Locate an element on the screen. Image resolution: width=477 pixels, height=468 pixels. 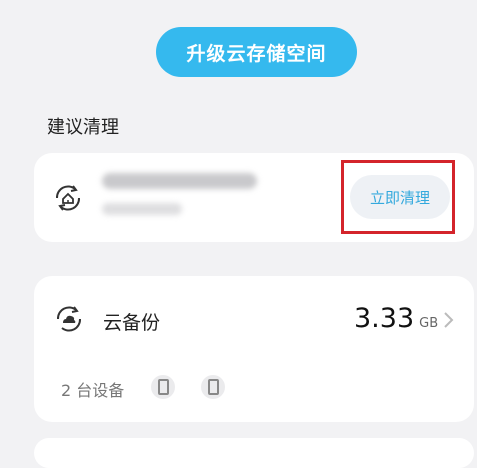
backup-devices-count: 2 台设备 is located at coordinates (93, 390).